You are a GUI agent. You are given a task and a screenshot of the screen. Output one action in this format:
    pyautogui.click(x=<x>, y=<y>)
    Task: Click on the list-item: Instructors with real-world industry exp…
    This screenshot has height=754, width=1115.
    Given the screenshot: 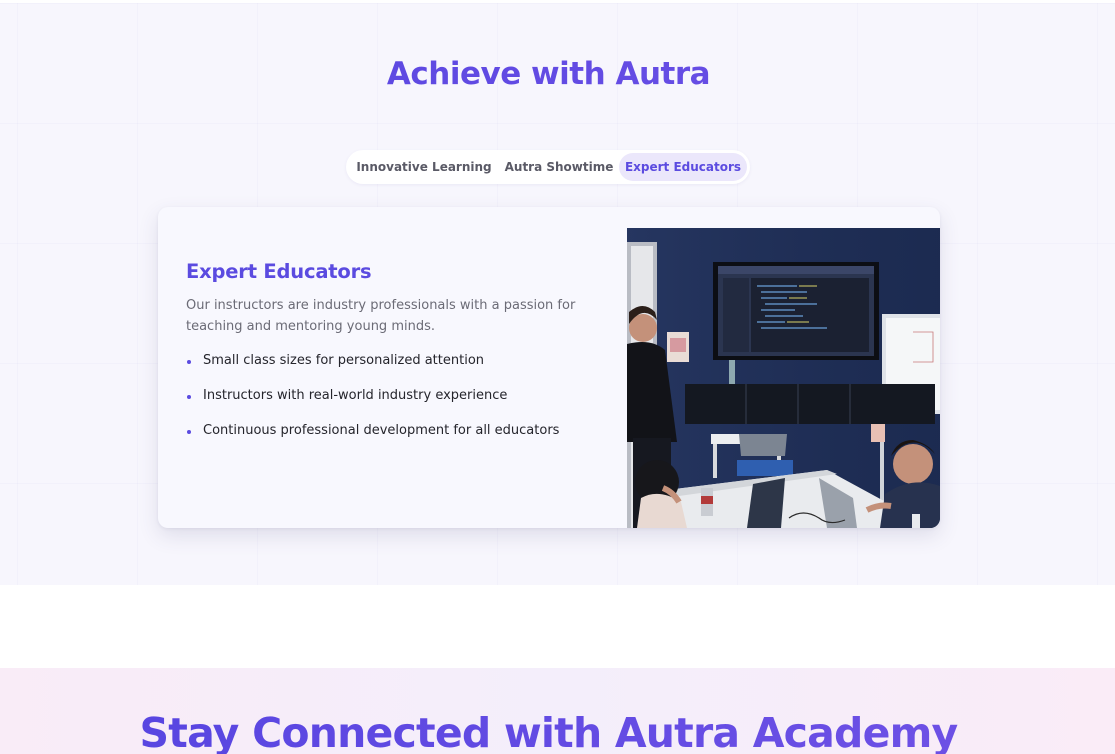 What is the action you would take?
    pyautogui.click(x=372, y=405)
    